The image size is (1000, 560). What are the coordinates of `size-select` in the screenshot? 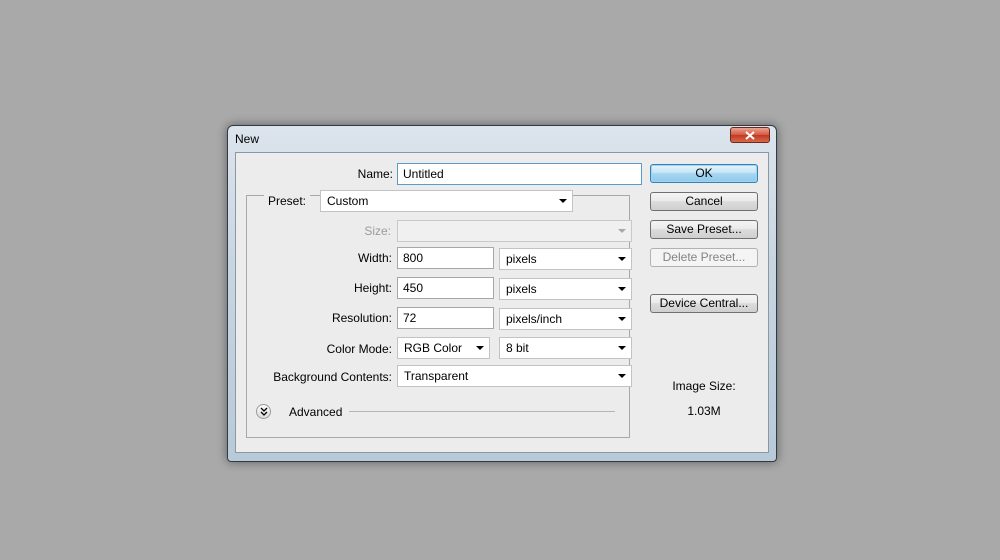 It's located at (514, 231).